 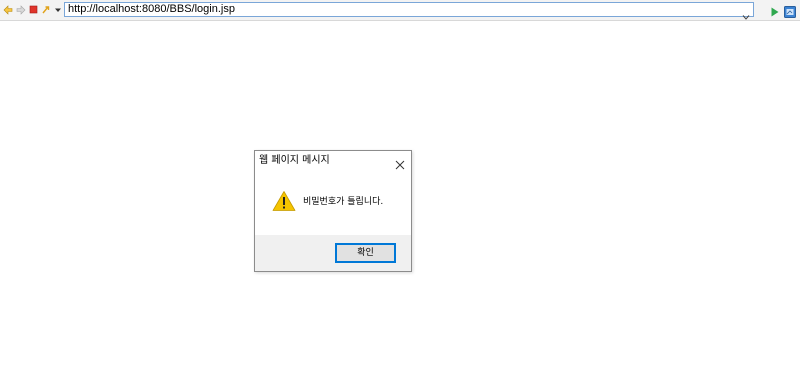 I want to click on address-bar: http://localhost:8080/BBS/login.jsp, so click(x=409, y=11).